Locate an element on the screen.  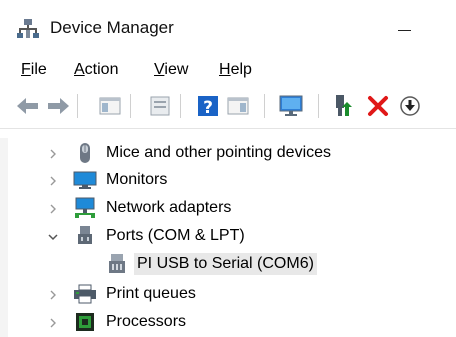
tree-item-label: PI USB to Serial (COM6) is located at coordinates (225, 264).